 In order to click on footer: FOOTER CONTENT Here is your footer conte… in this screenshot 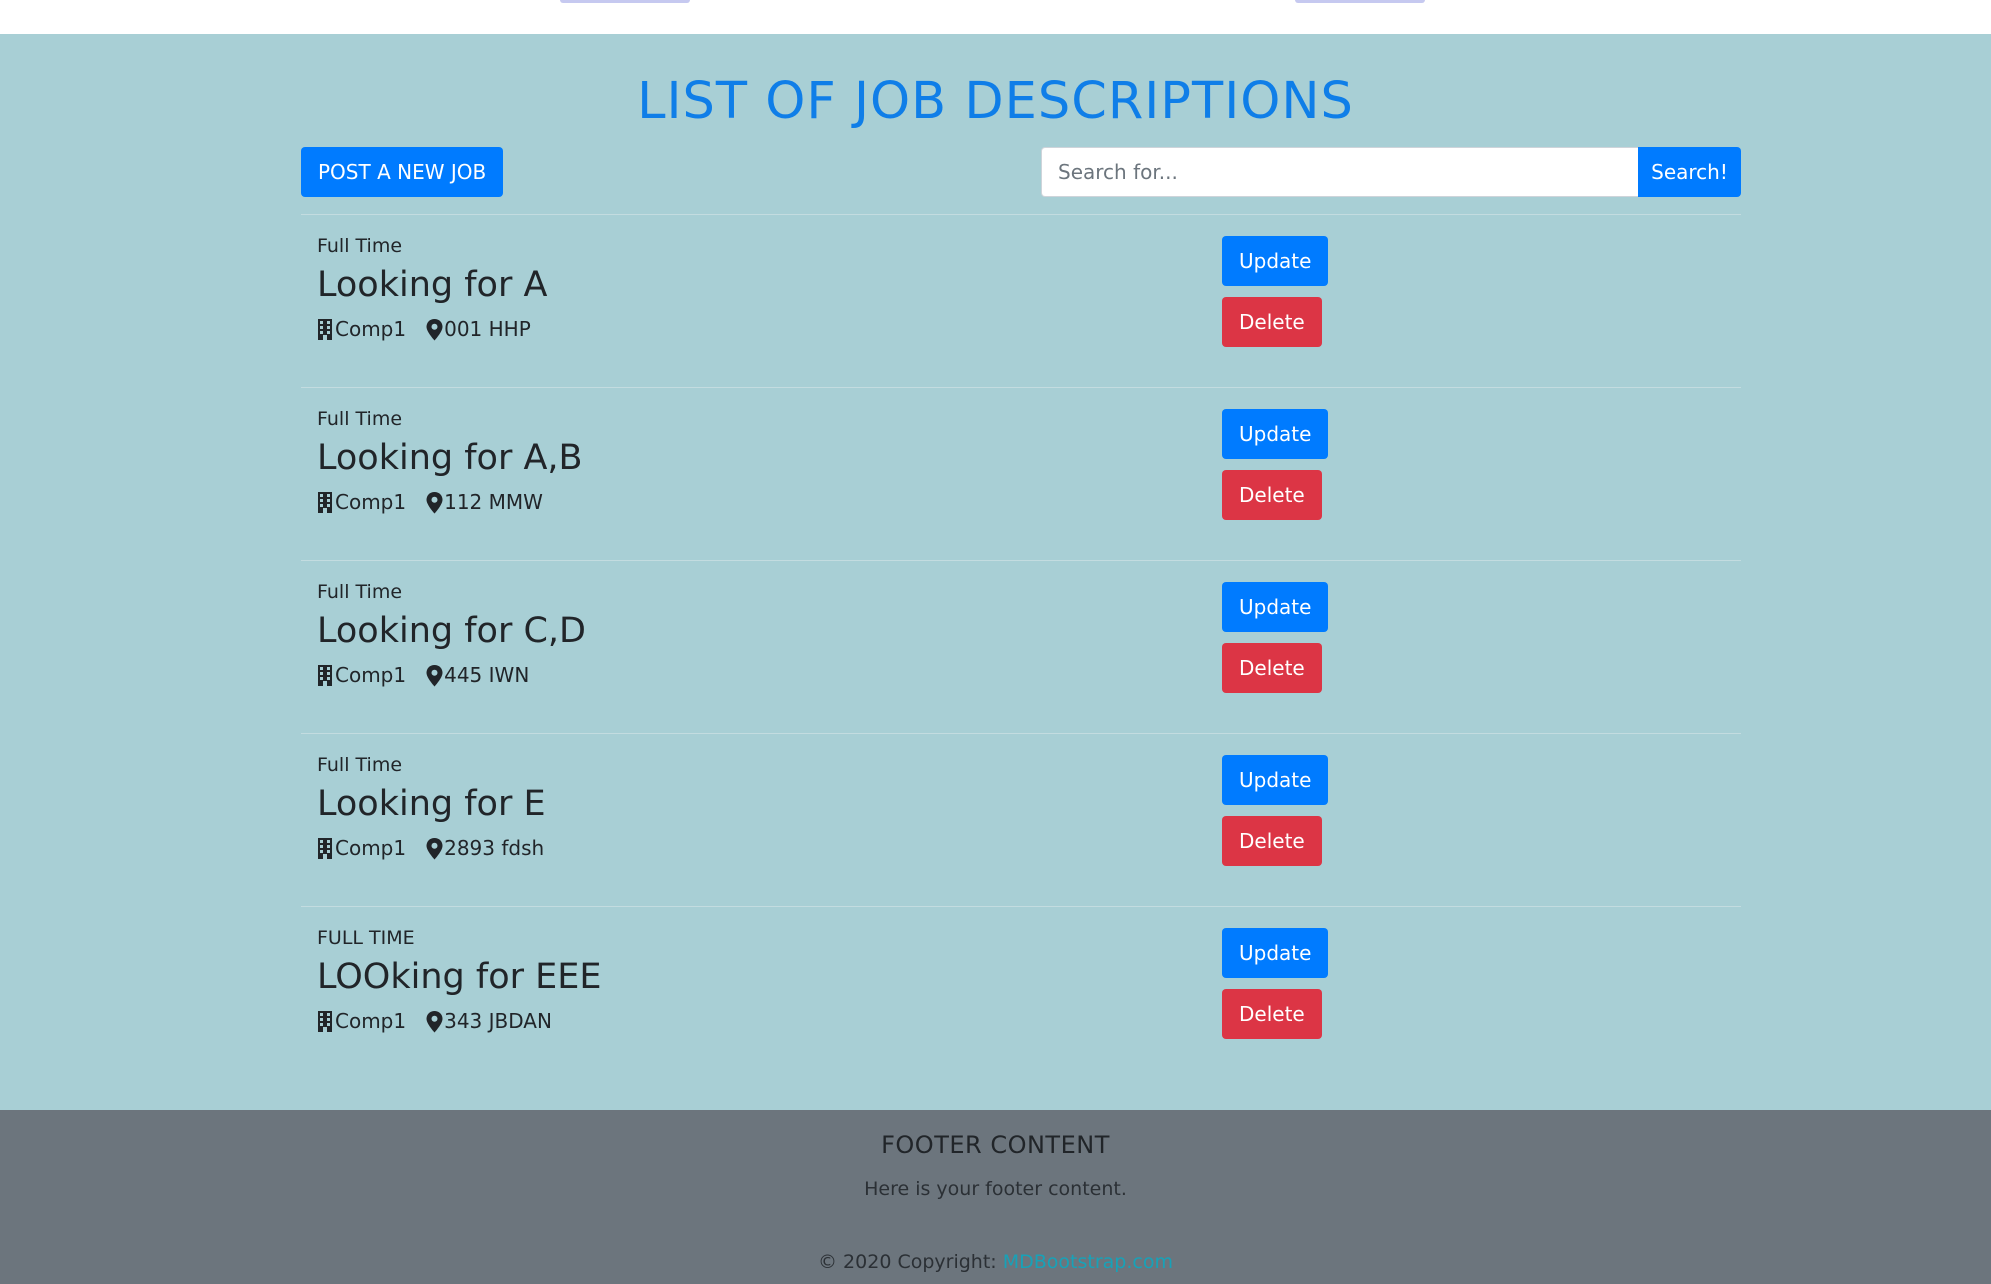, I will do `click(995, 1197)`.